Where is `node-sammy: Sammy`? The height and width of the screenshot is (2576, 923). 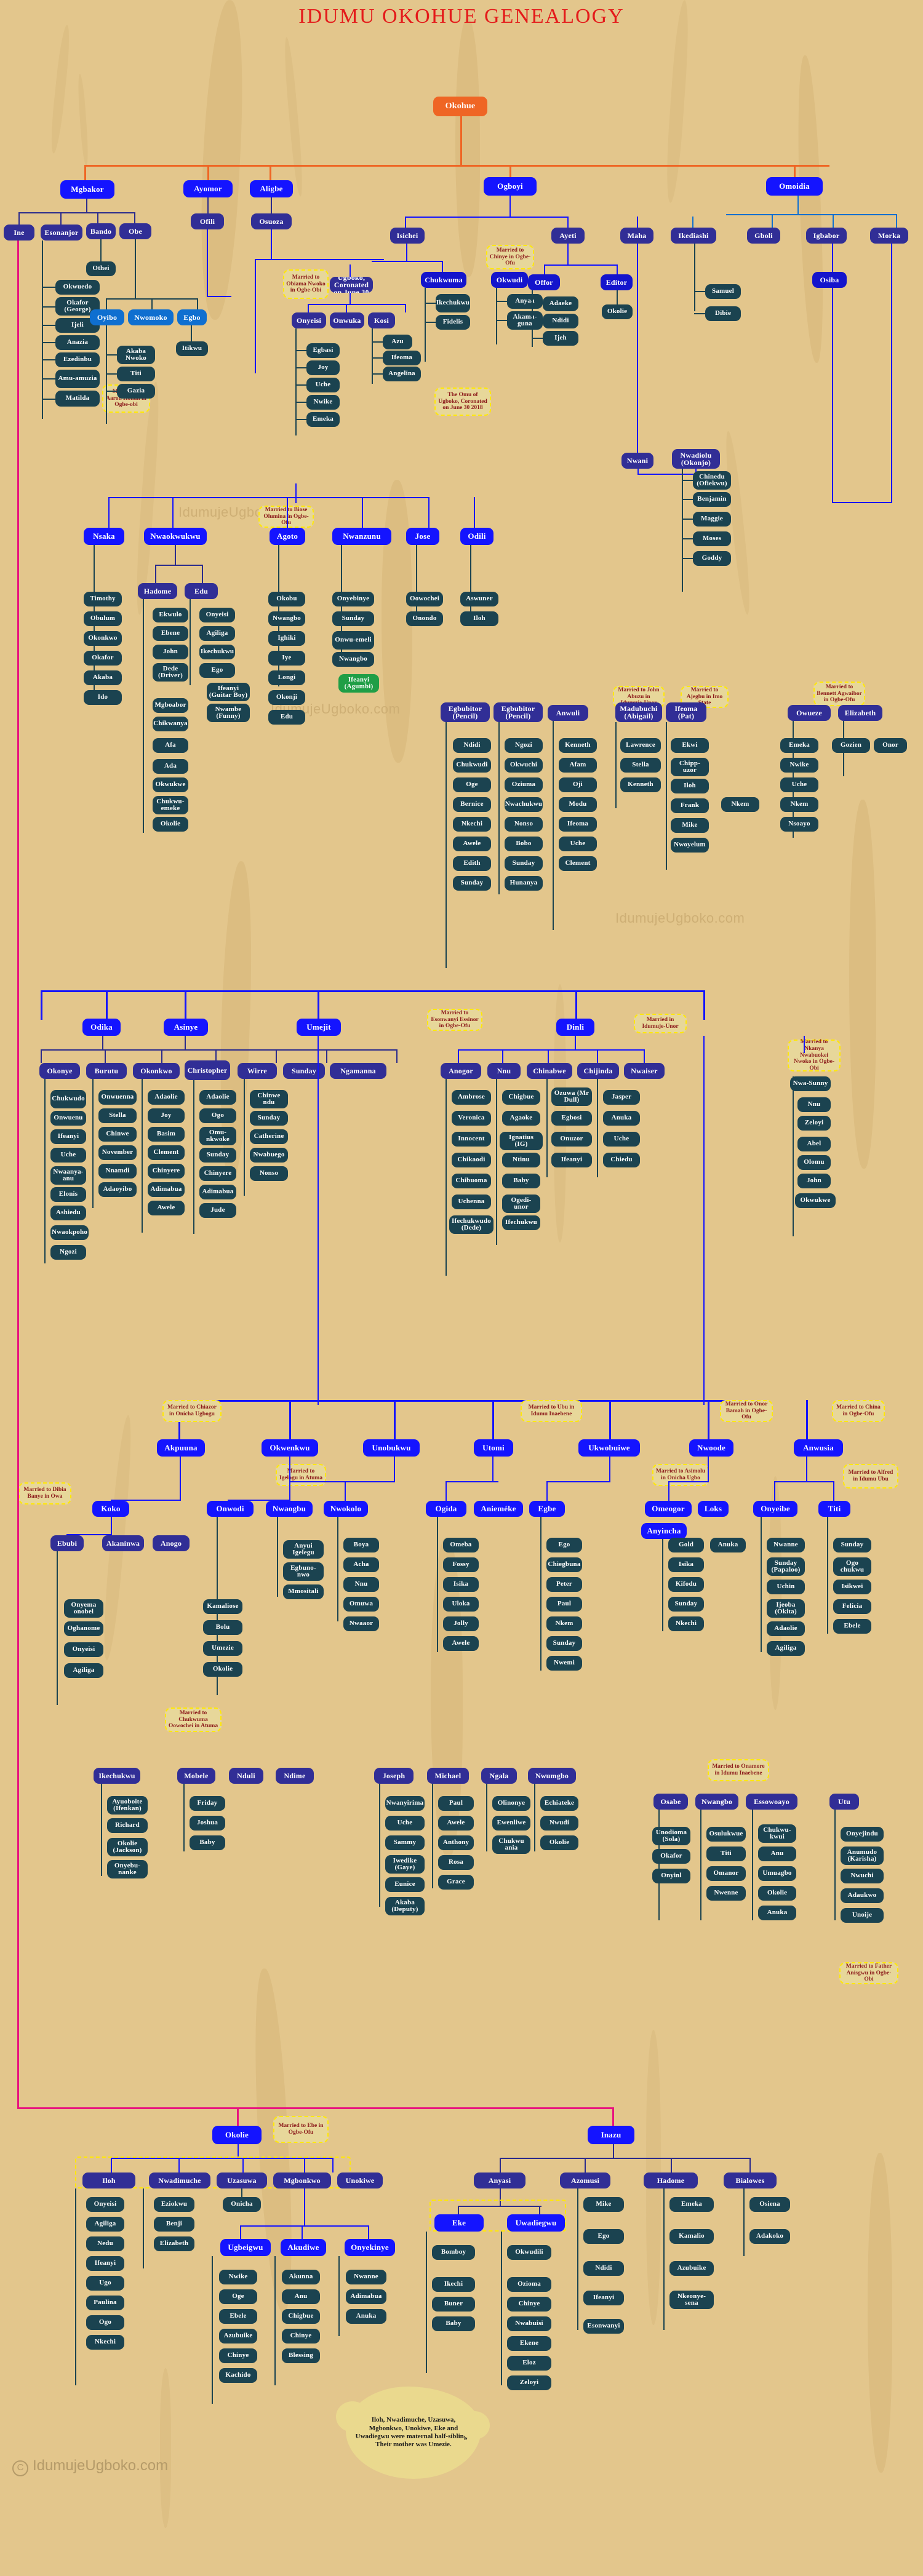 node-sammy: Sammy is located at coordinates (405, 1842).